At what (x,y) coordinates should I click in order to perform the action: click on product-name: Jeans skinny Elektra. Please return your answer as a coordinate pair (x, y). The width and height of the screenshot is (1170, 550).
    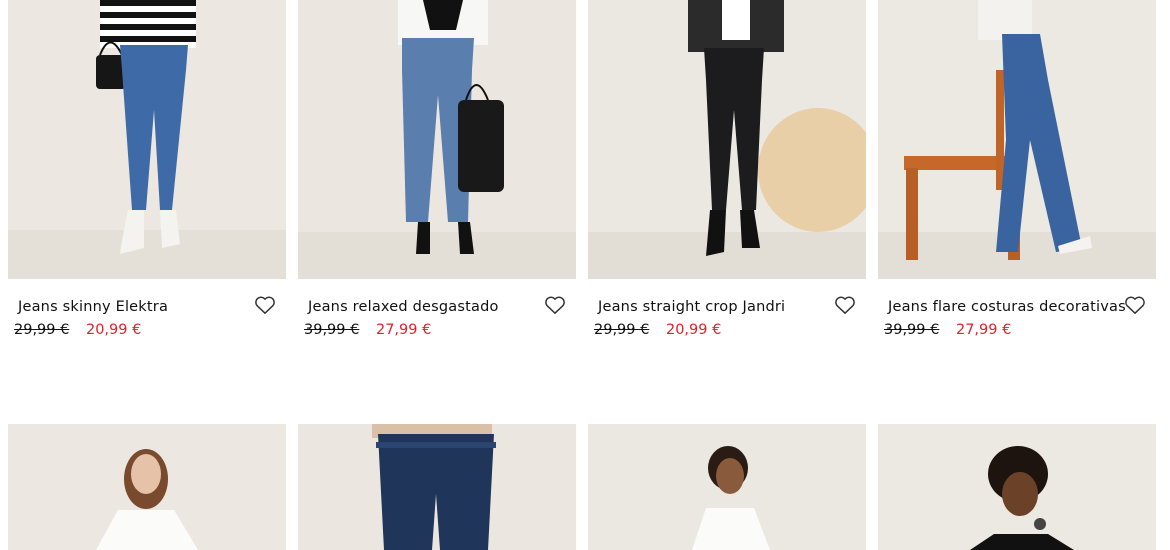
    Looking at the image, I should click on (93, 307).